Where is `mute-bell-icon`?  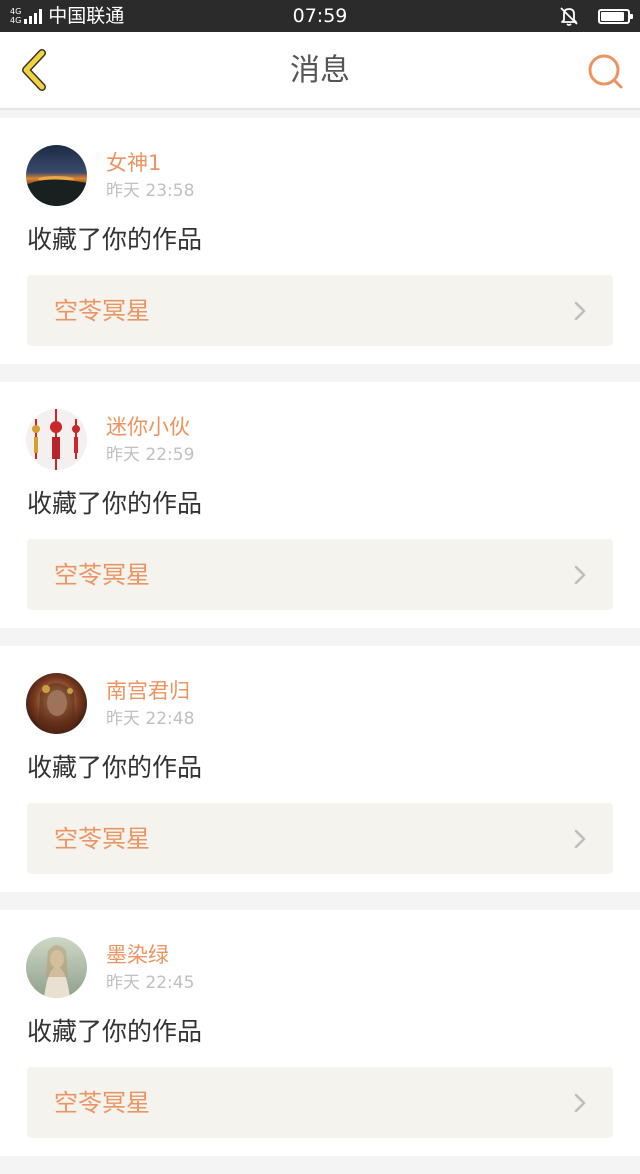
mute-bell-icon is located at coordinates (569, 16).